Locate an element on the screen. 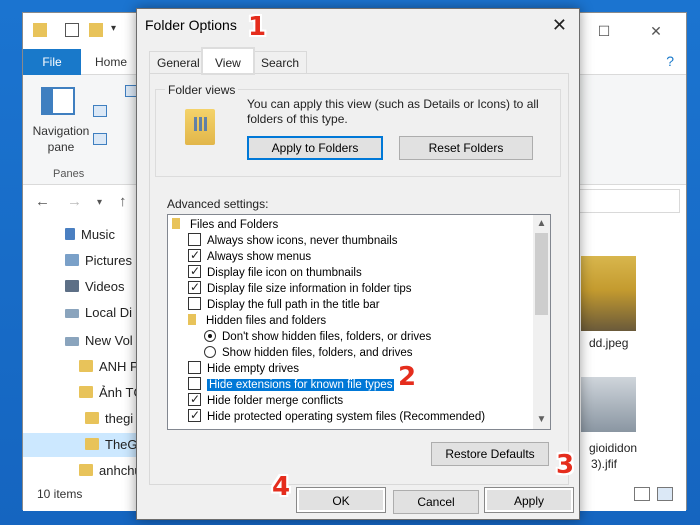 The height and width of the screenshot is (525, 700). scrollbar-thumb is located at coordinates (541, 274).